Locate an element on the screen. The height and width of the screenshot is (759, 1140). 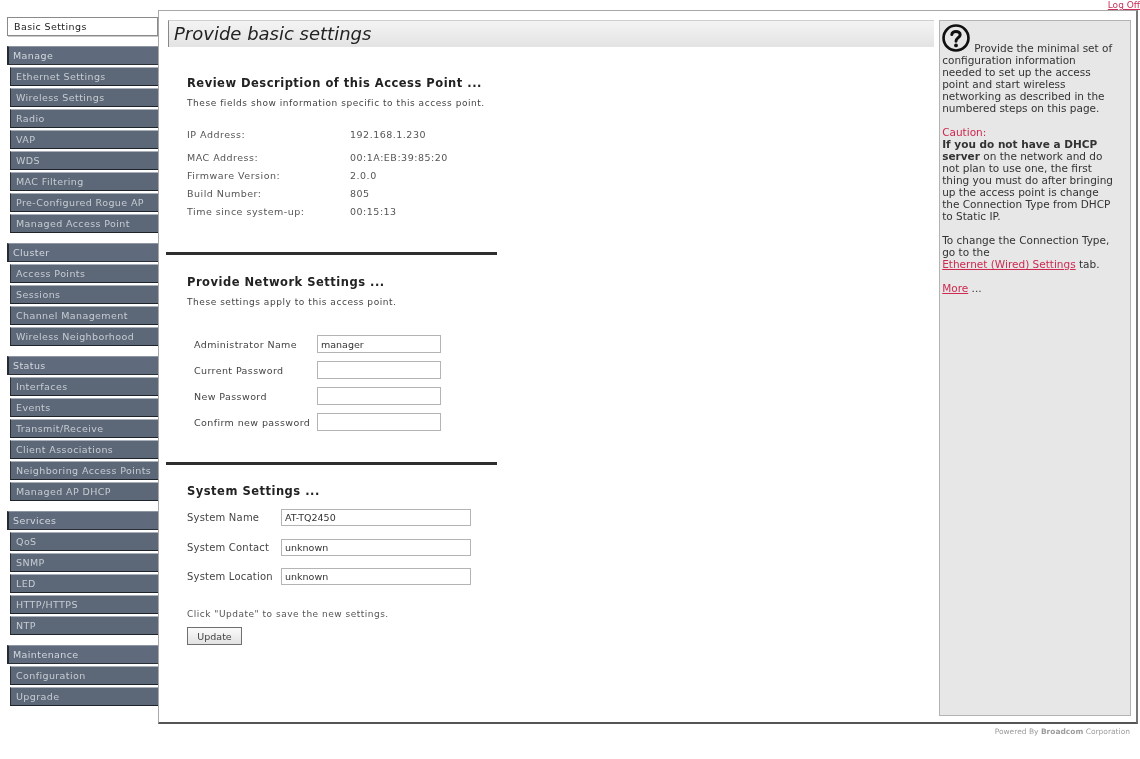
sidebar-item: LED is located at coordinates (84, 583).